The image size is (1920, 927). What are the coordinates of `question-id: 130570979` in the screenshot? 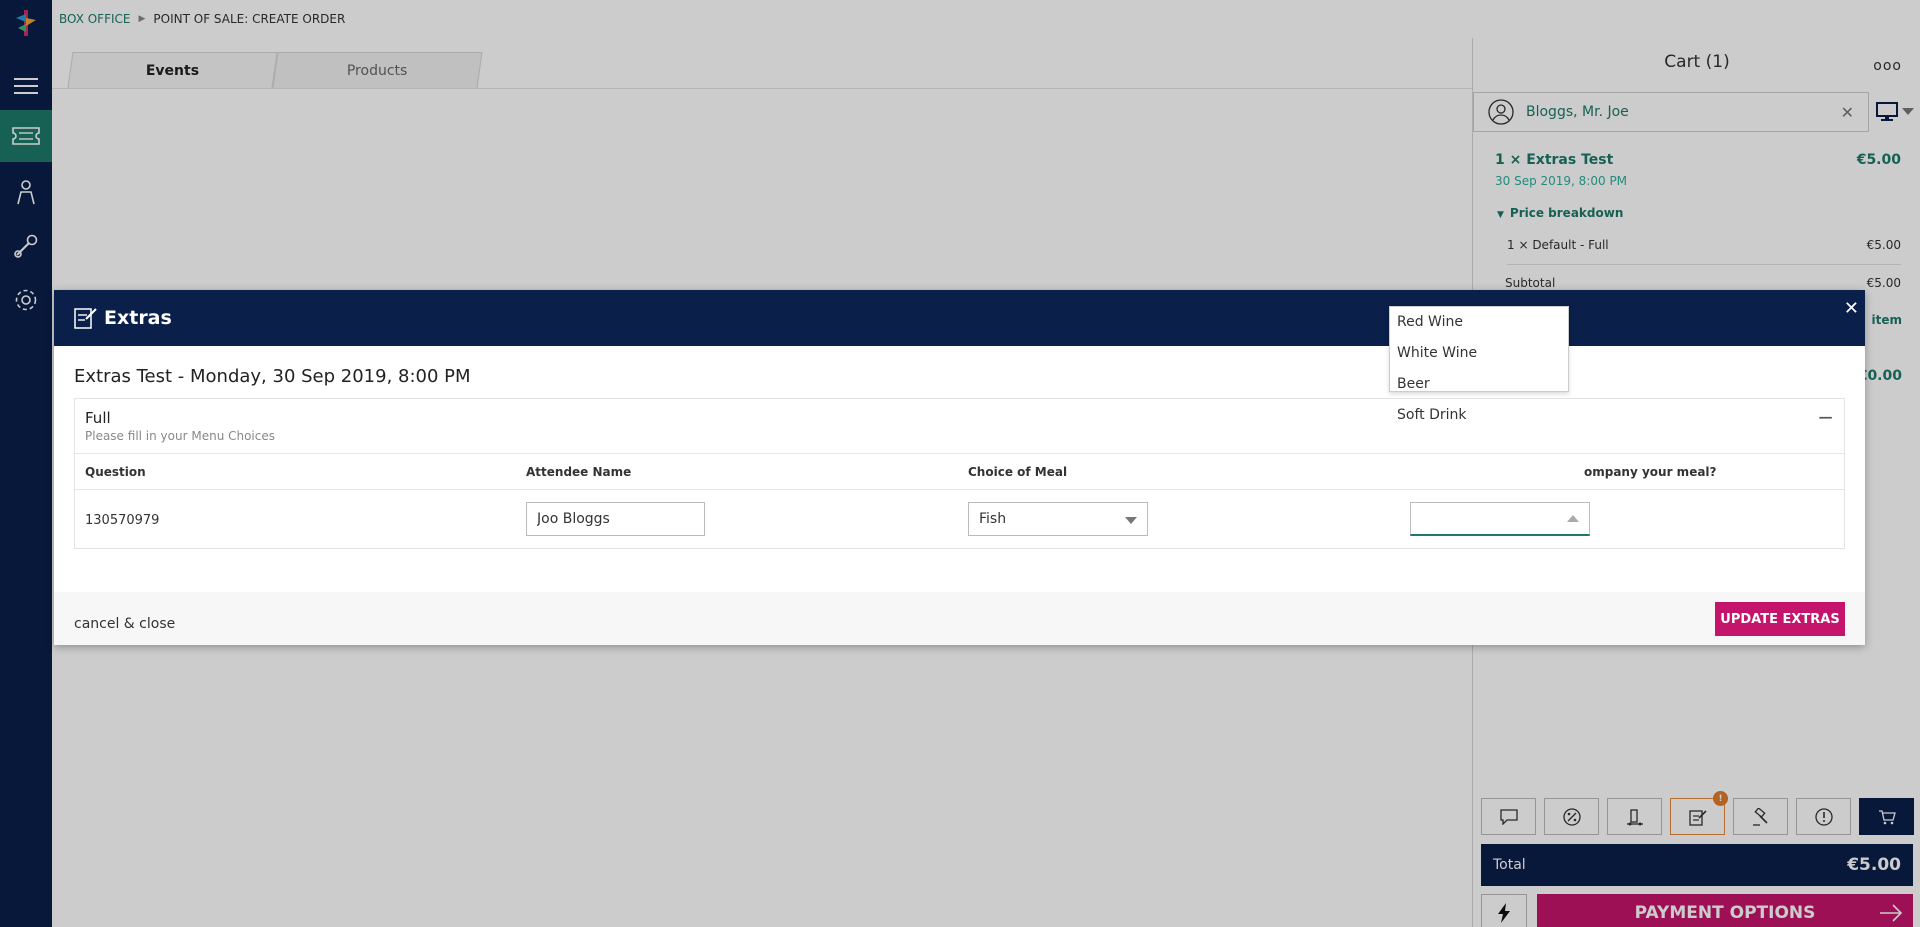 It's located at (122, 520).